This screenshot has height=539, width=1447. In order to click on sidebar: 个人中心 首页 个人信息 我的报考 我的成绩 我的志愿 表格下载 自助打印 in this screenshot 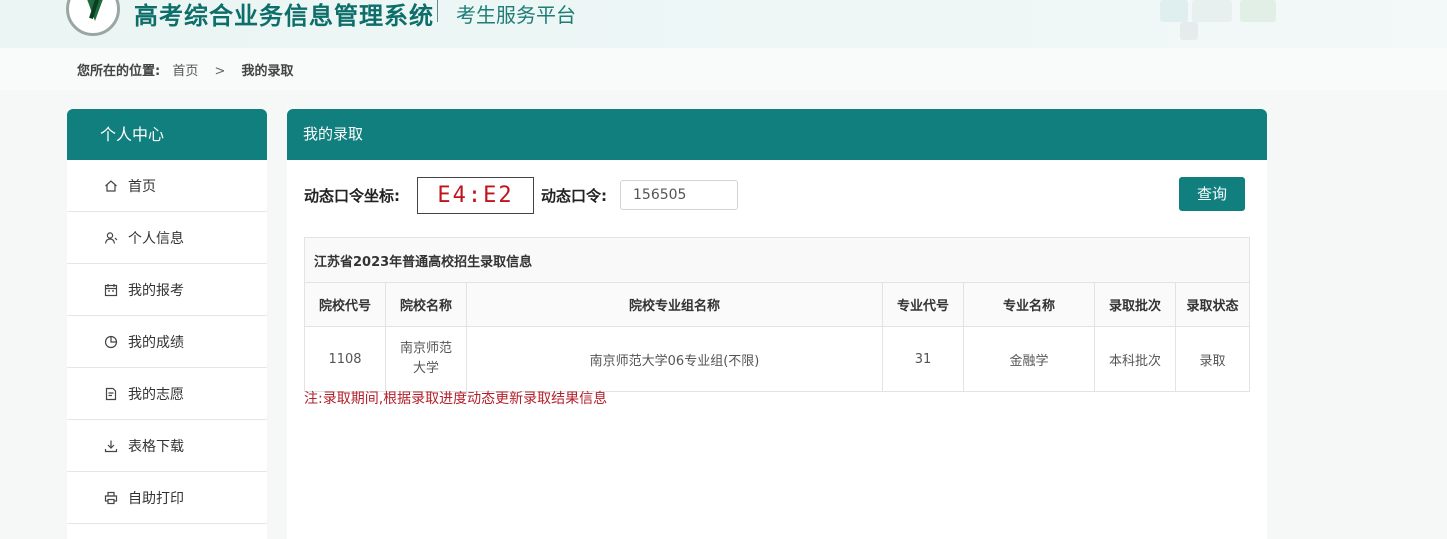, I will do `click(167, 324)`.